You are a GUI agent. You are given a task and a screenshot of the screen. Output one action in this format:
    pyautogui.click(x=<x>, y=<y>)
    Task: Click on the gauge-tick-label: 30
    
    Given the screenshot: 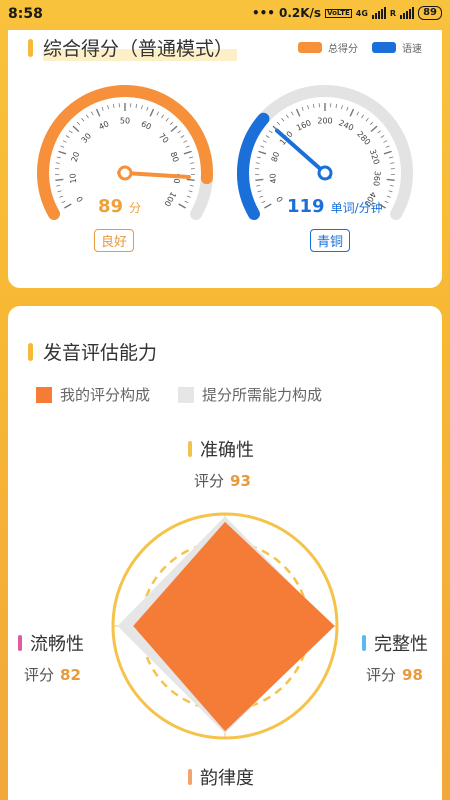 What is the action you would take?
    pyautogui.click(x=87, y=138)
    